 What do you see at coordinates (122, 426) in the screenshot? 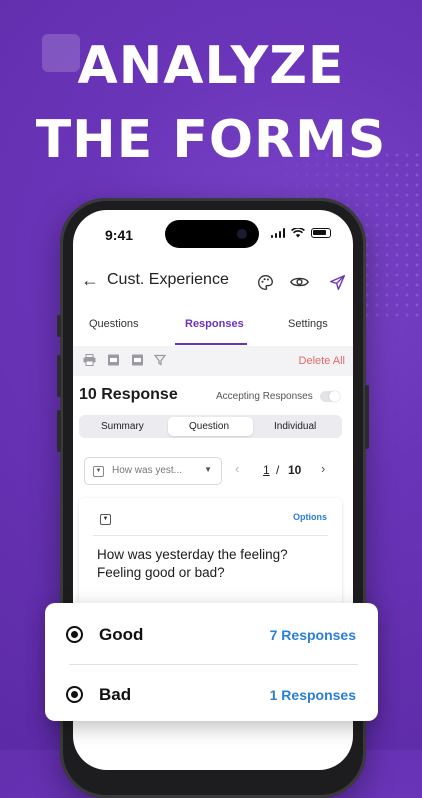
I see `segment-summary: Summary` at bounding box center [122, 426].